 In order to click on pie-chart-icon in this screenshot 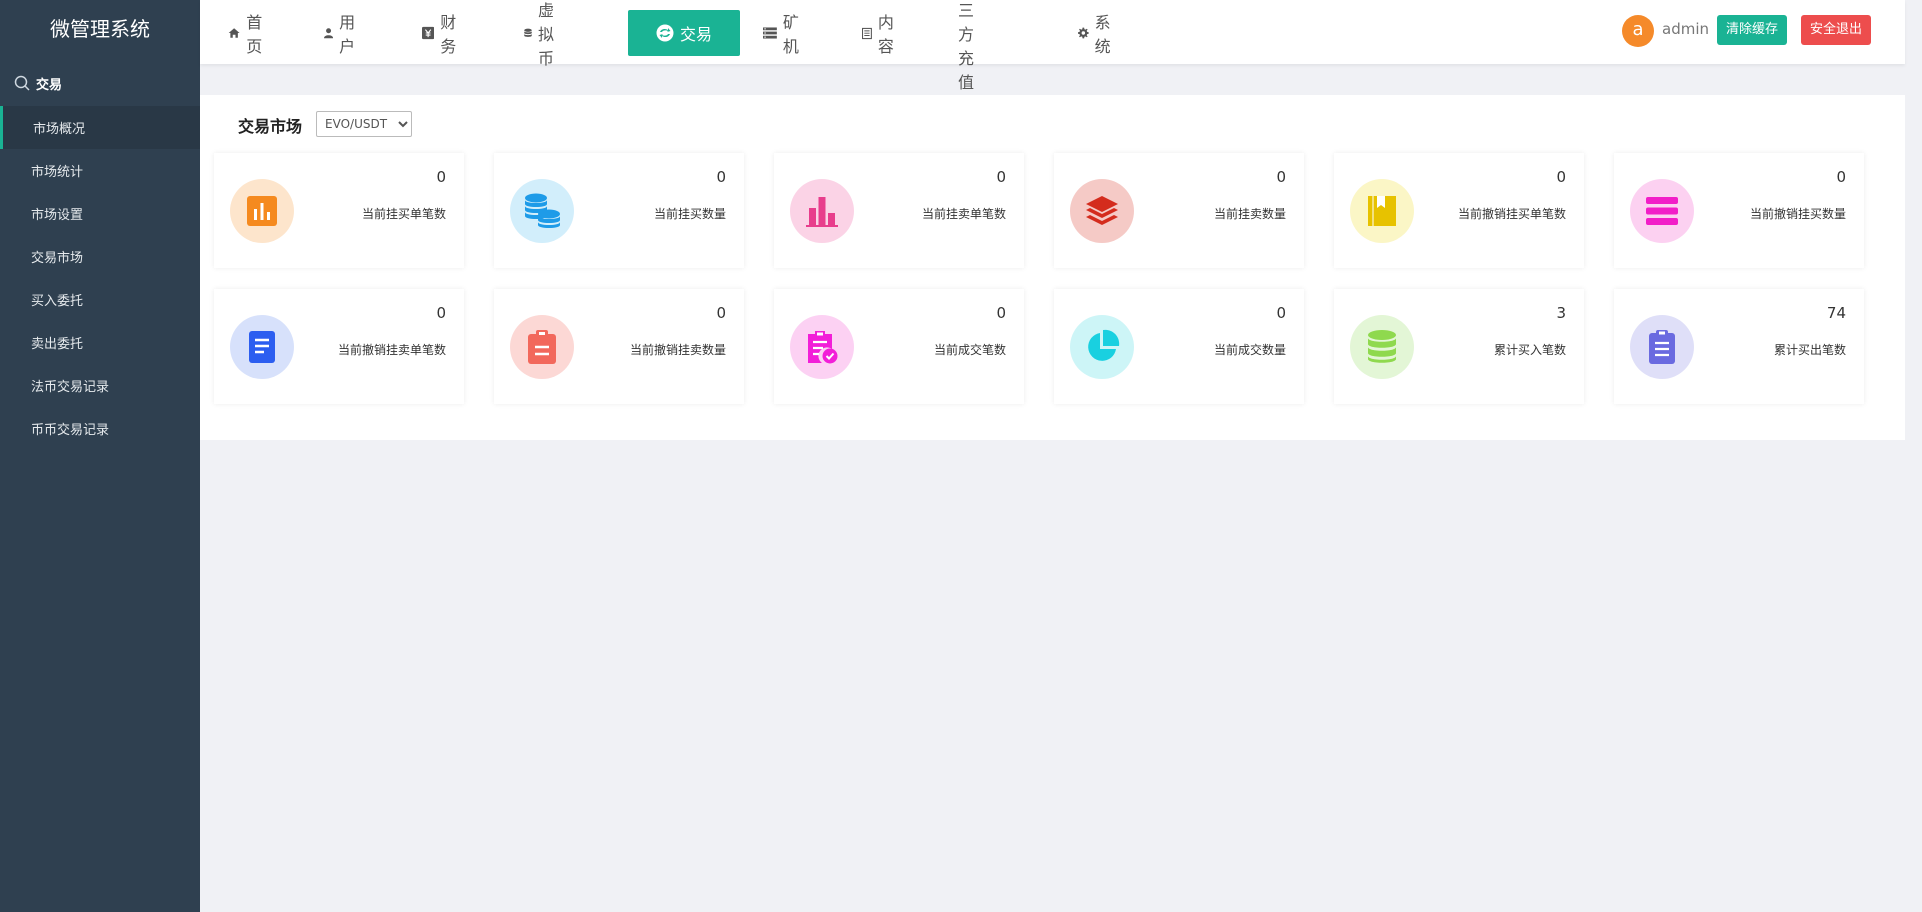, I will do `click(1104, 345)`.